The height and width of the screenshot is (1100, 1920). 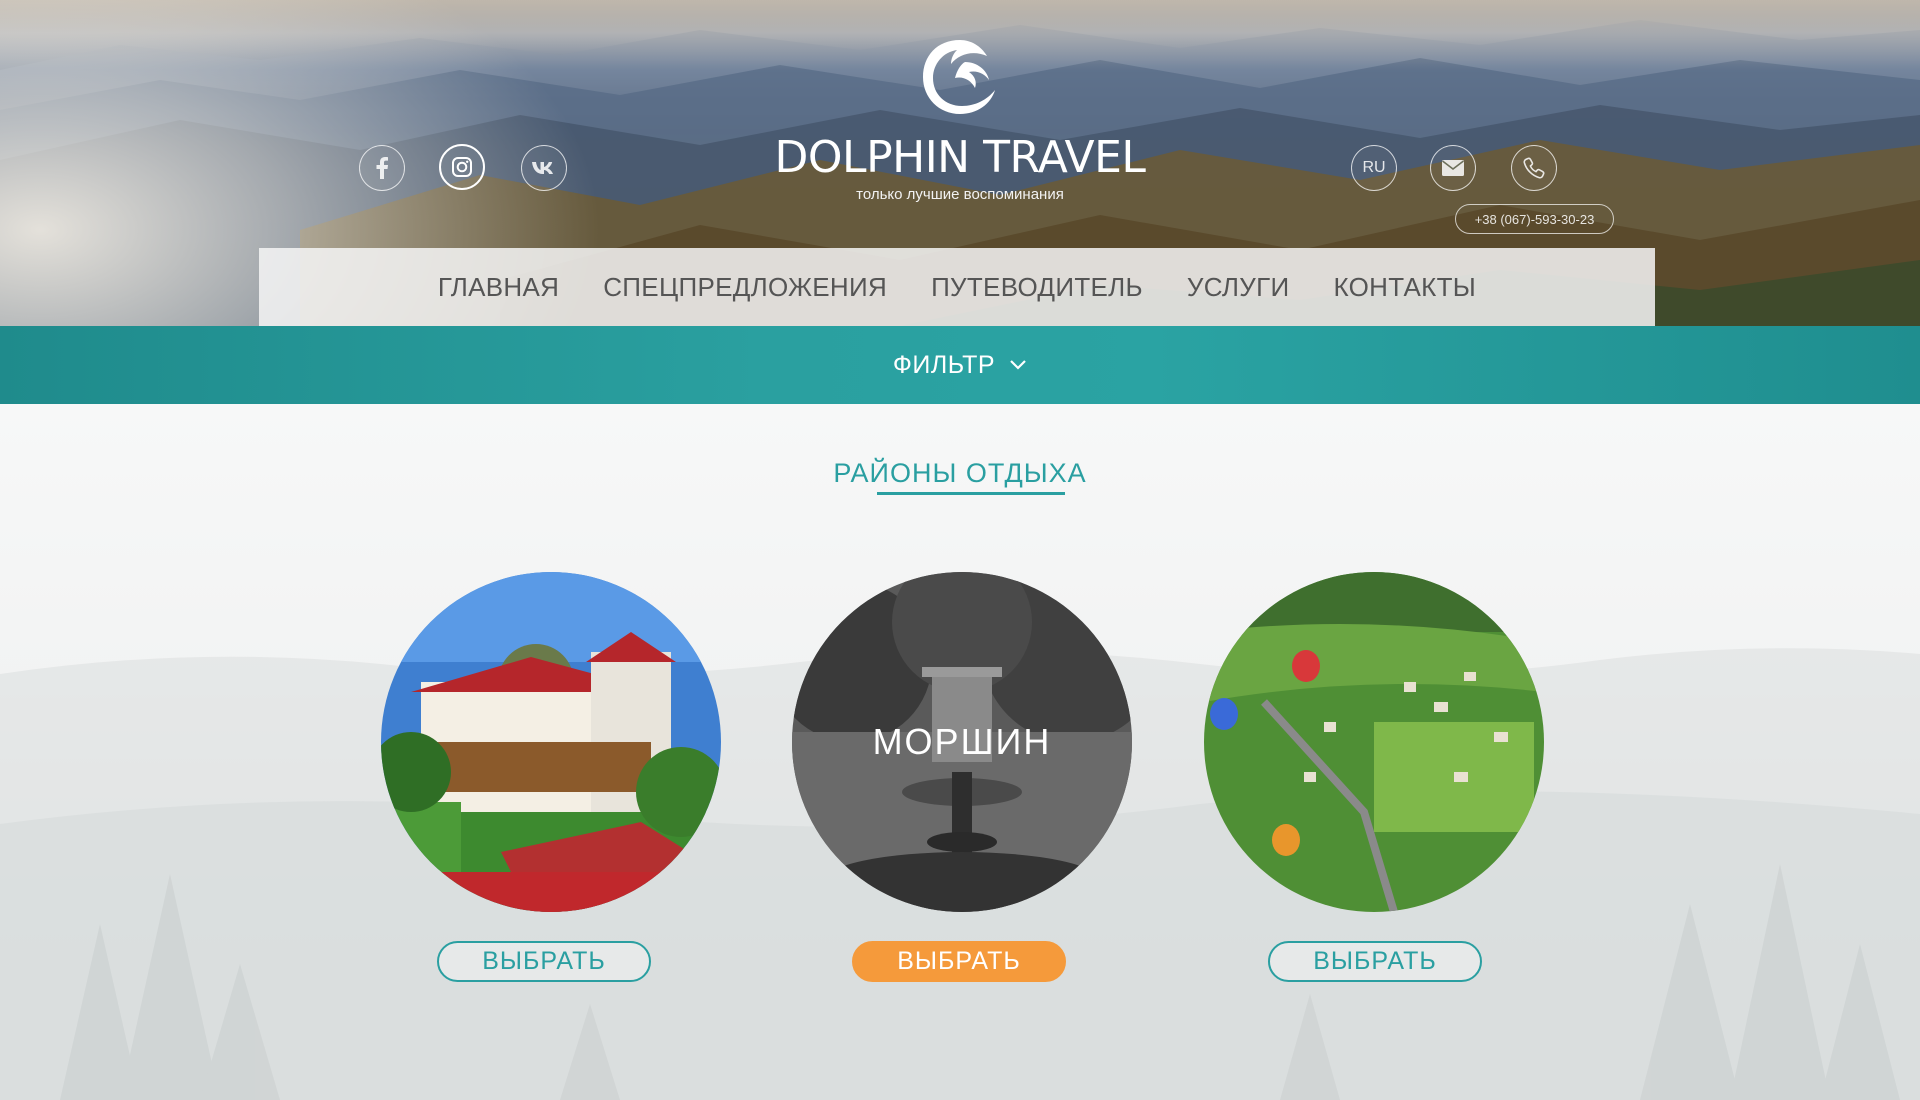 I want to click on instagram-button, so click(x=462, y=167).